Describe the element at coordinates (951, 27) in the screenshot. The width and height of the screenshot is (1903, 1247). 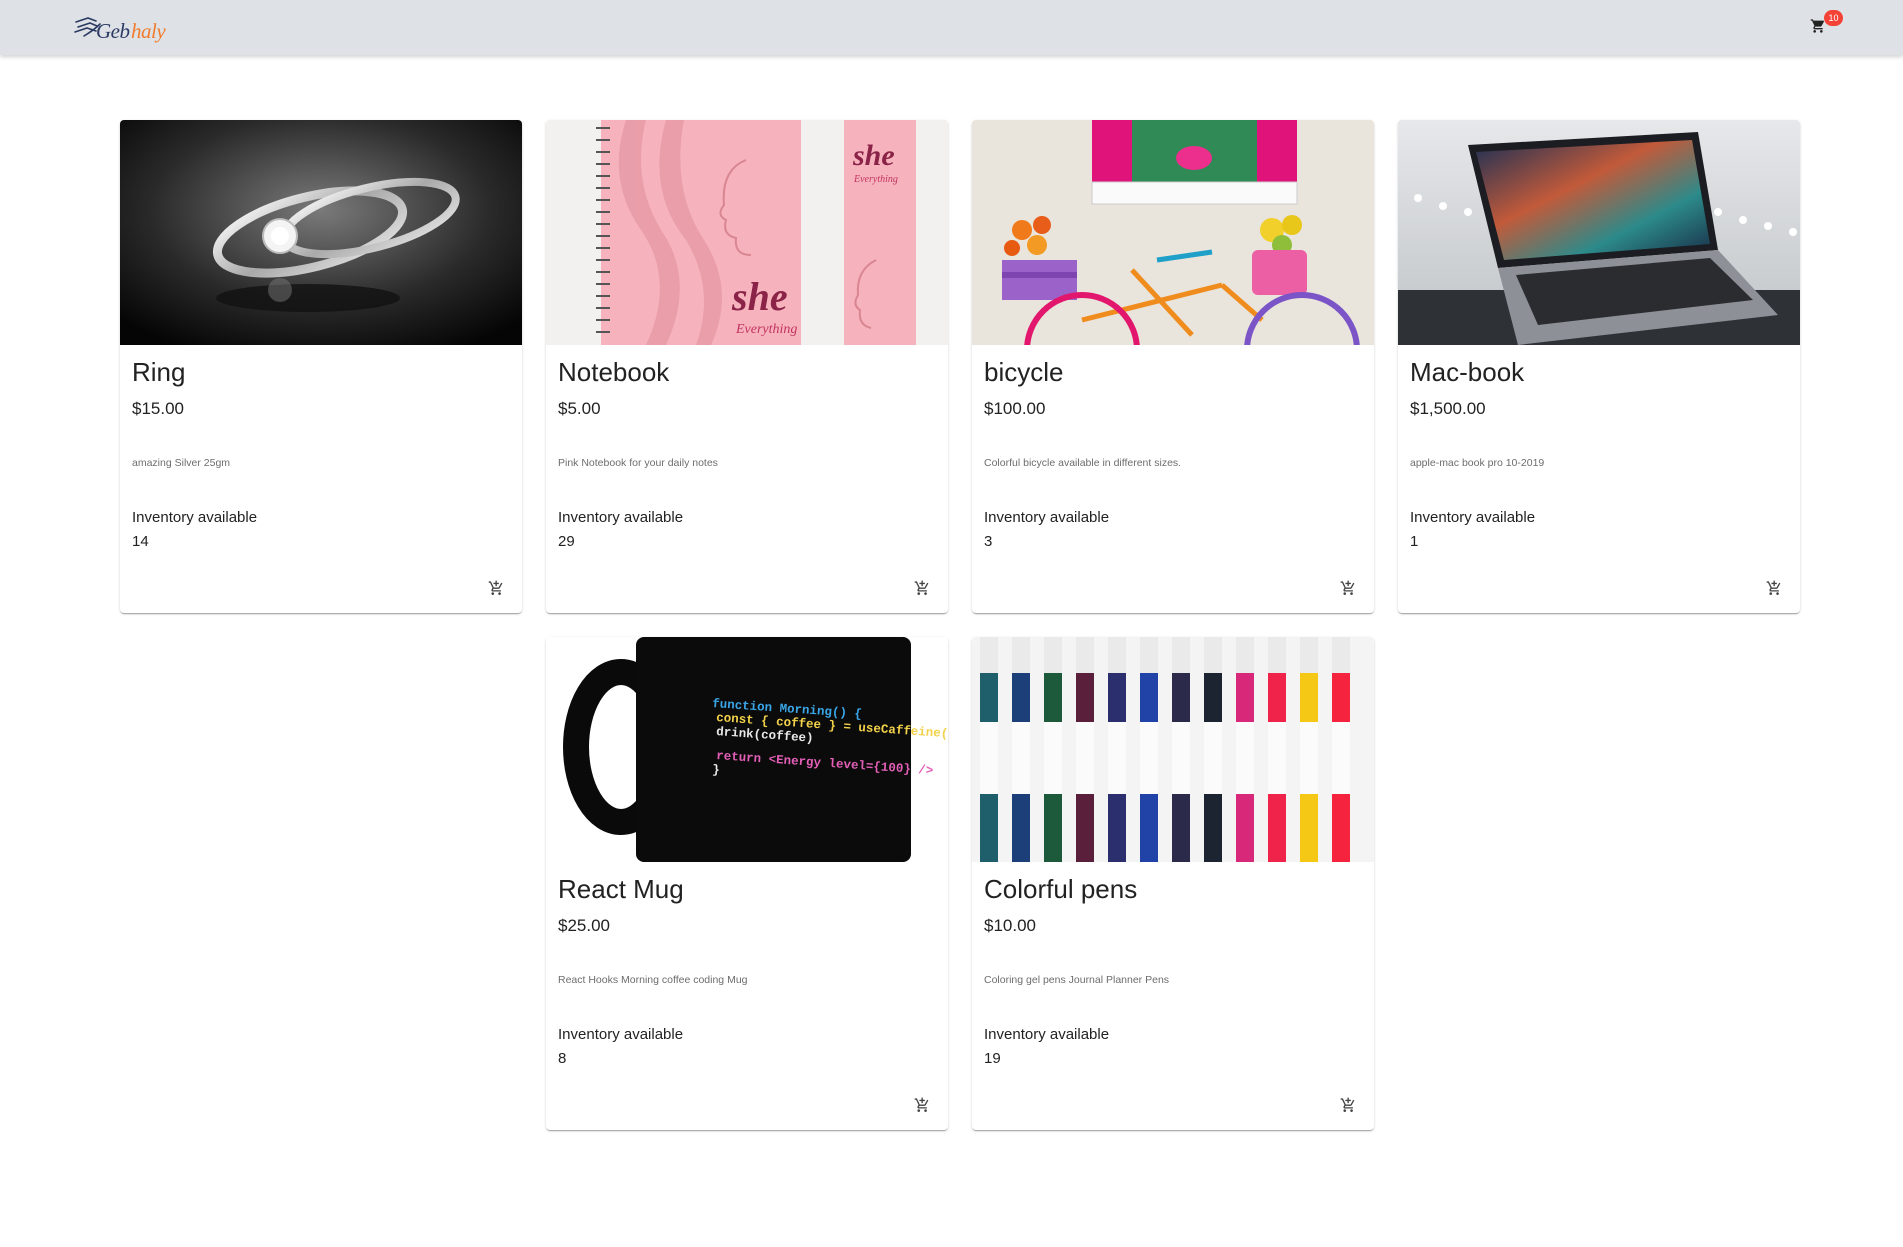
I see `app-bar: Geb haly 10` at that location.